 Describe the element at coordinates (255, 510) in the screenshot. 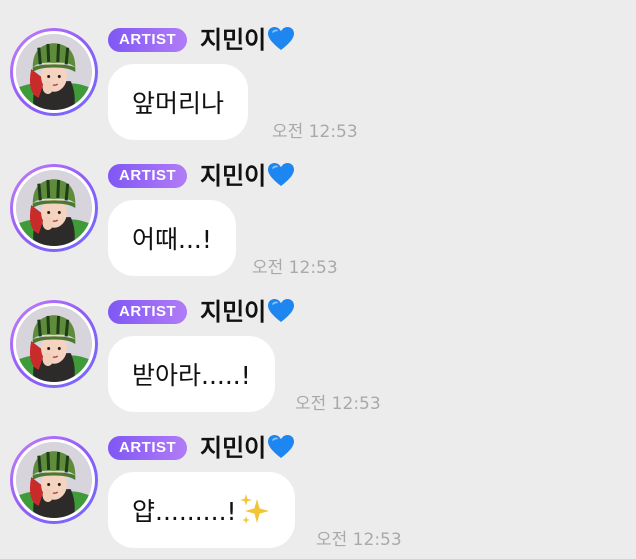

I see `sparkles-icon` at that location.